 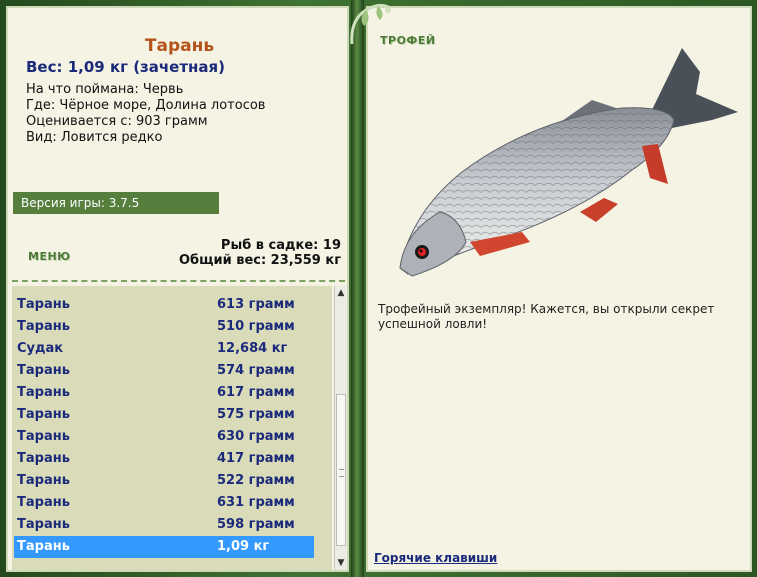 What do you see at coordinates (164, 393) in the screenshot?
I see `list-item: Тарань 617 грамм` at bounding box center [164, 393].